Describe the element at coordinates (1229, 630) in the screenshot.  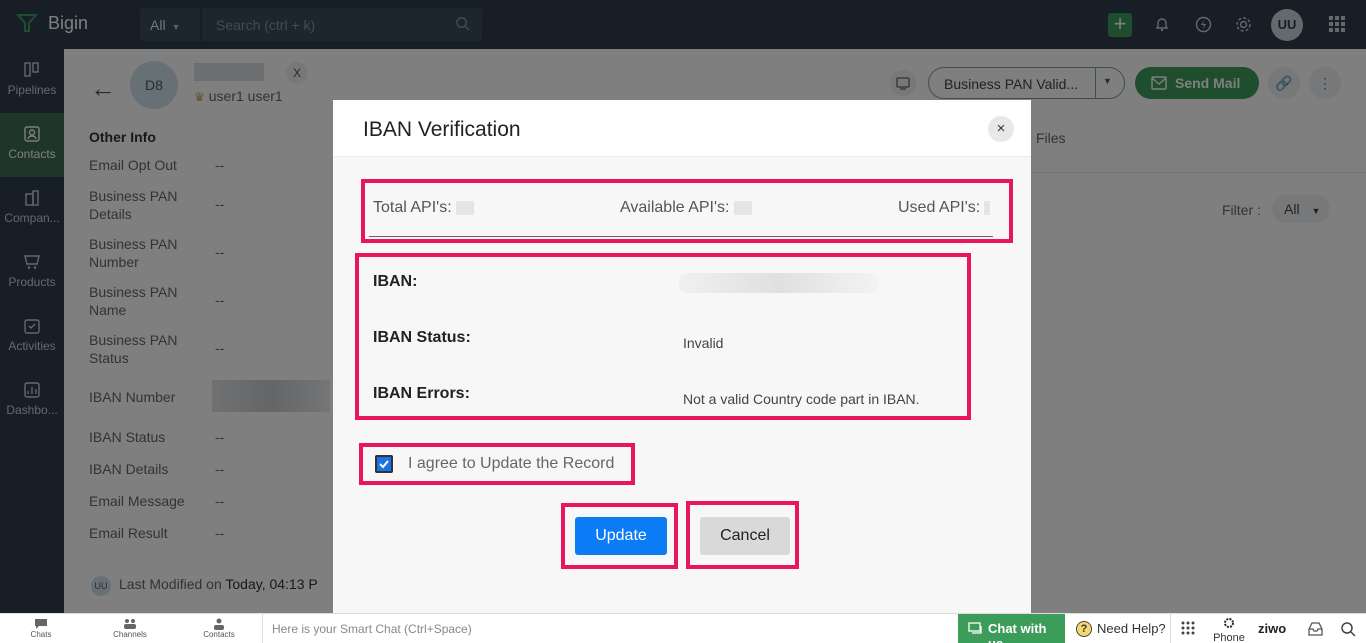
I see `phone-button: Phone` at that location.